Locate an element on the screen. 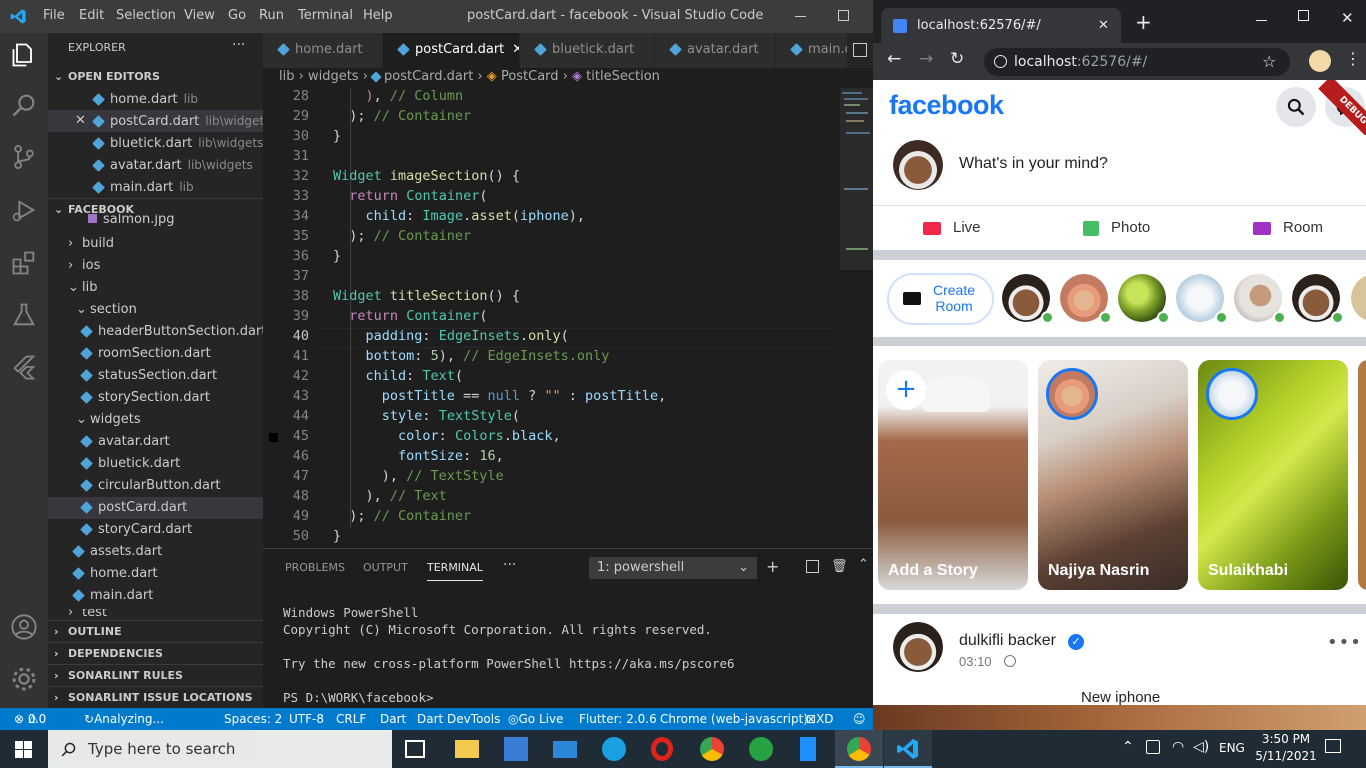 This screenshot has width=1366, height=768. language-indicator: ENG is located at coordinates (1232, 748).